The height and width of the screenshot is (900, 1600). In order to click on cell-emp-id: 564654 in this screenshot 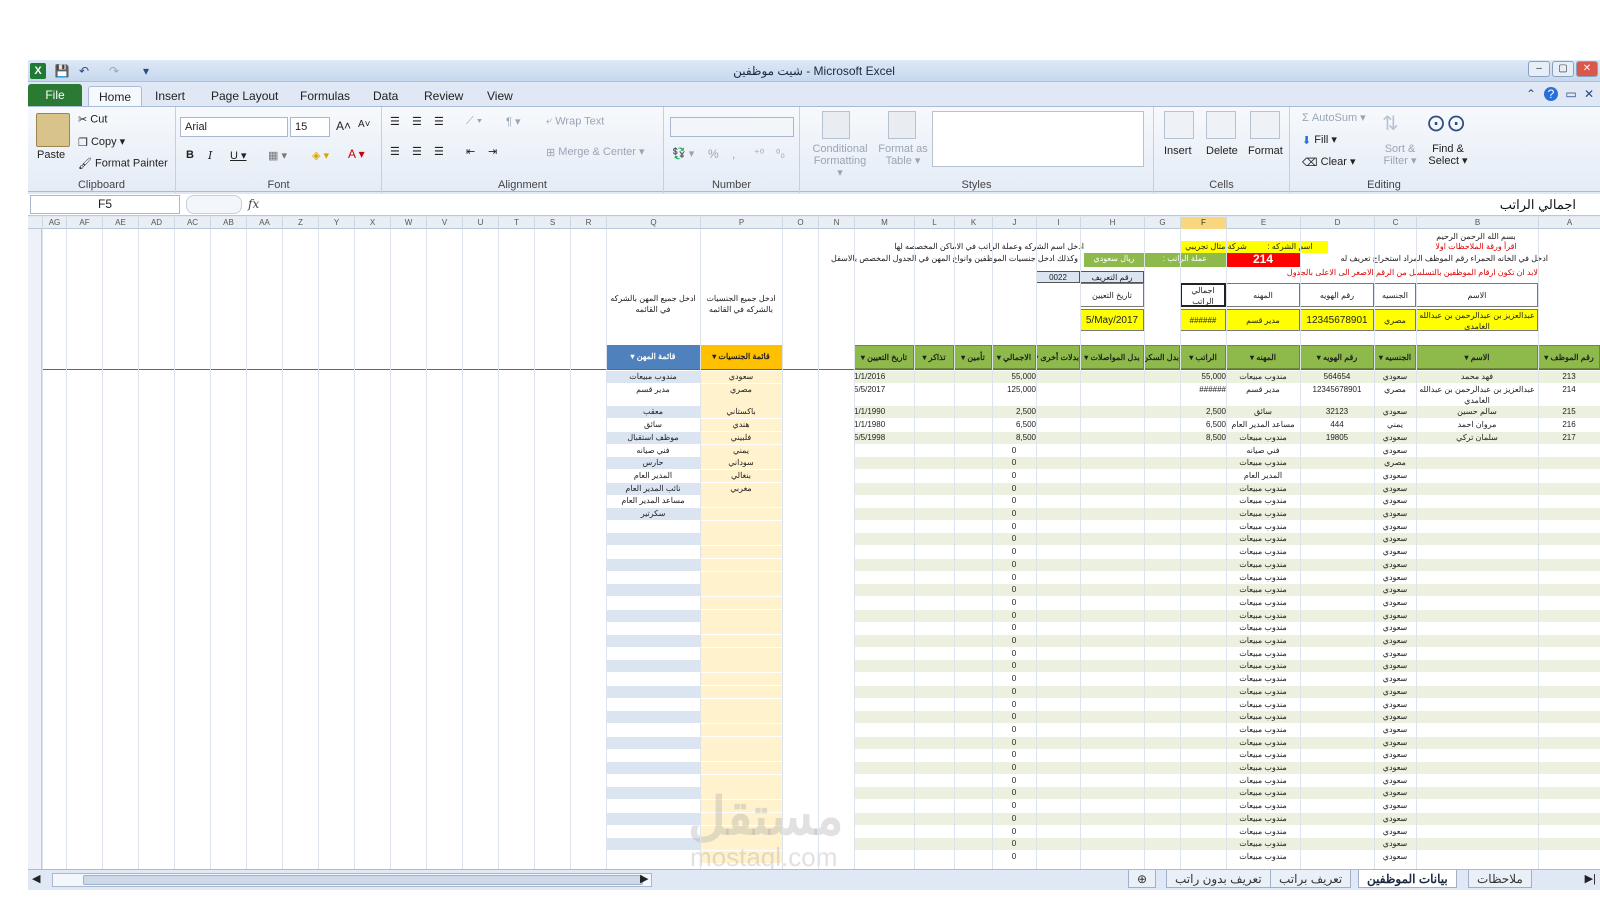, I will do `click(1337, 377)`.